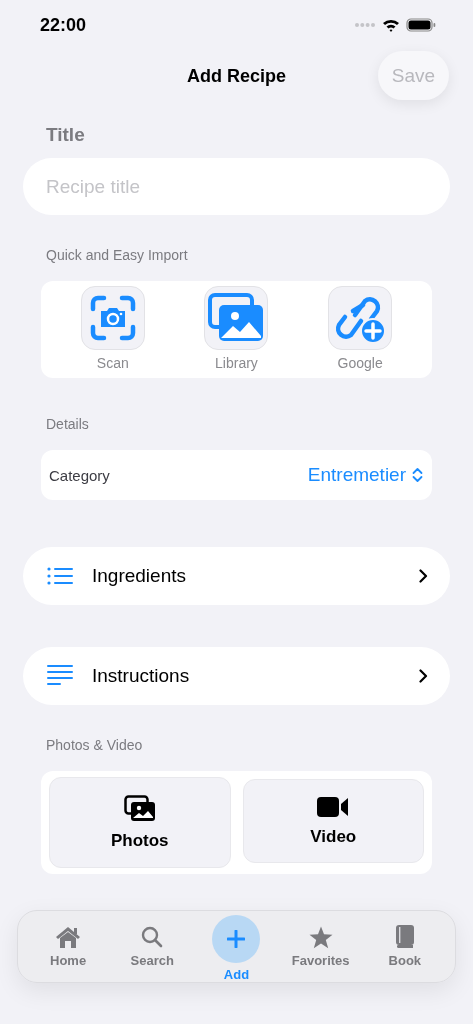  Describe the element at coordinates (360, 318) in the screenshot. I see `link-import-button` at that location.